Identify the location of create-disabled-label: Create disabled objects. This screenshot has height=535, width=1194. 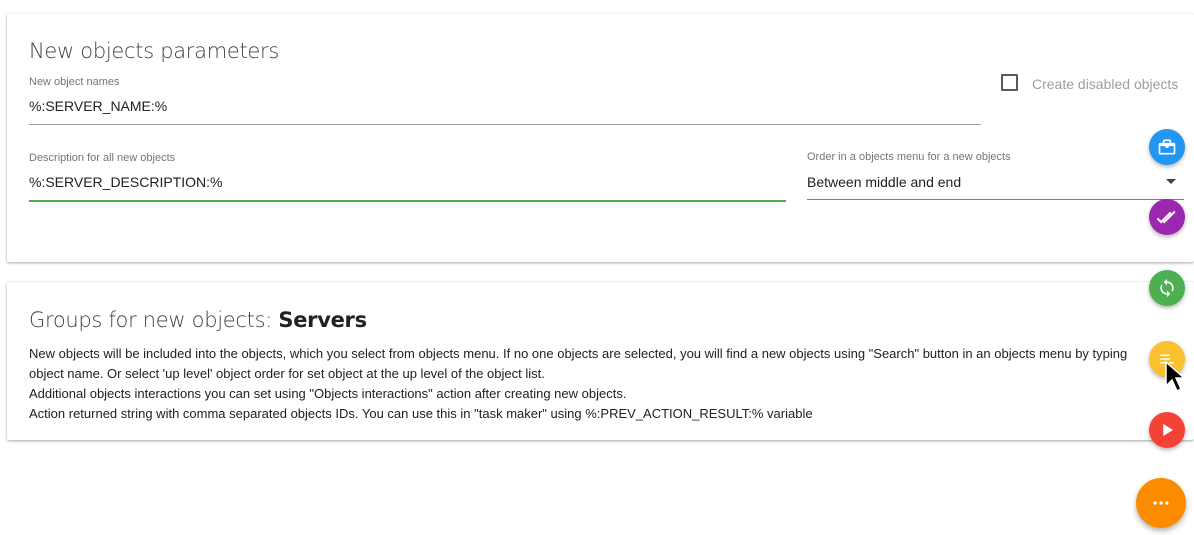
(1105, 84).